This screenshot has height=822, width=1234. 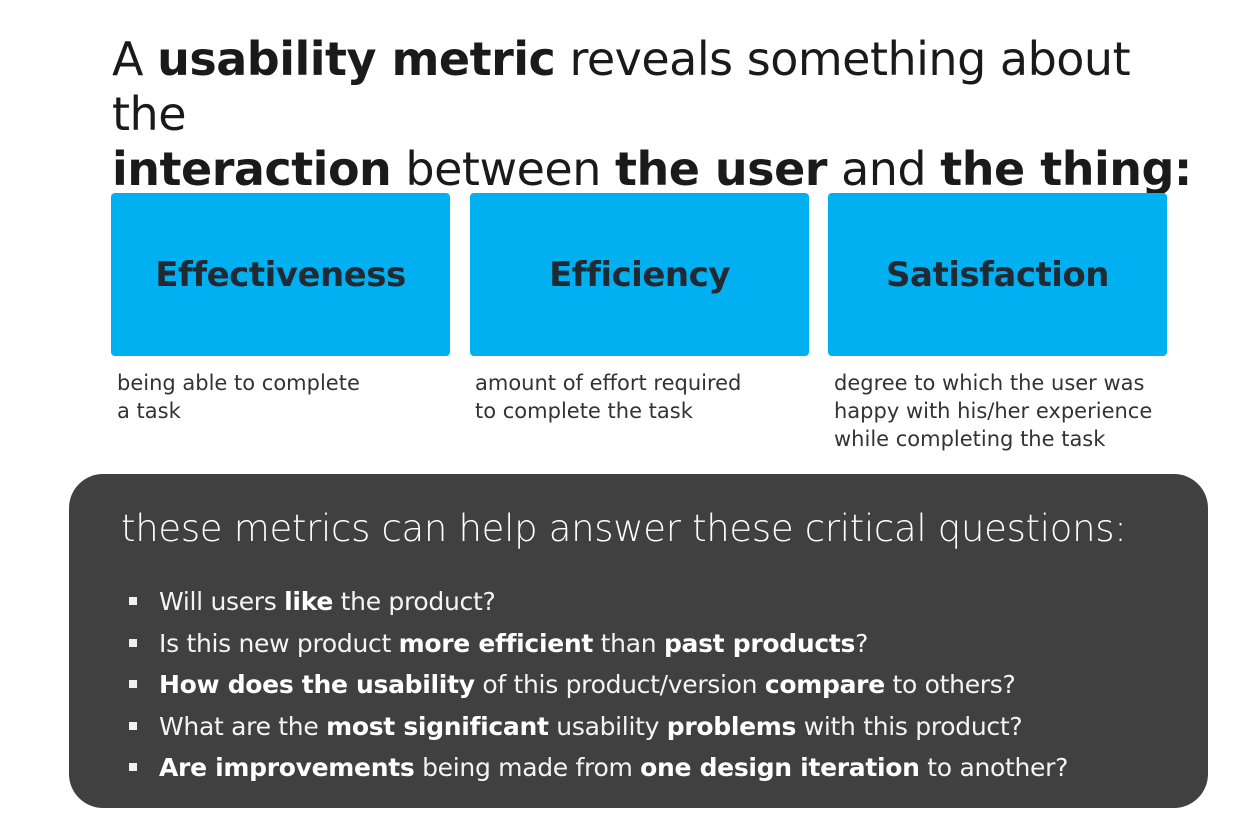 I want to click on tile-efficiency: Efficiency, so click(x=639, y=274).